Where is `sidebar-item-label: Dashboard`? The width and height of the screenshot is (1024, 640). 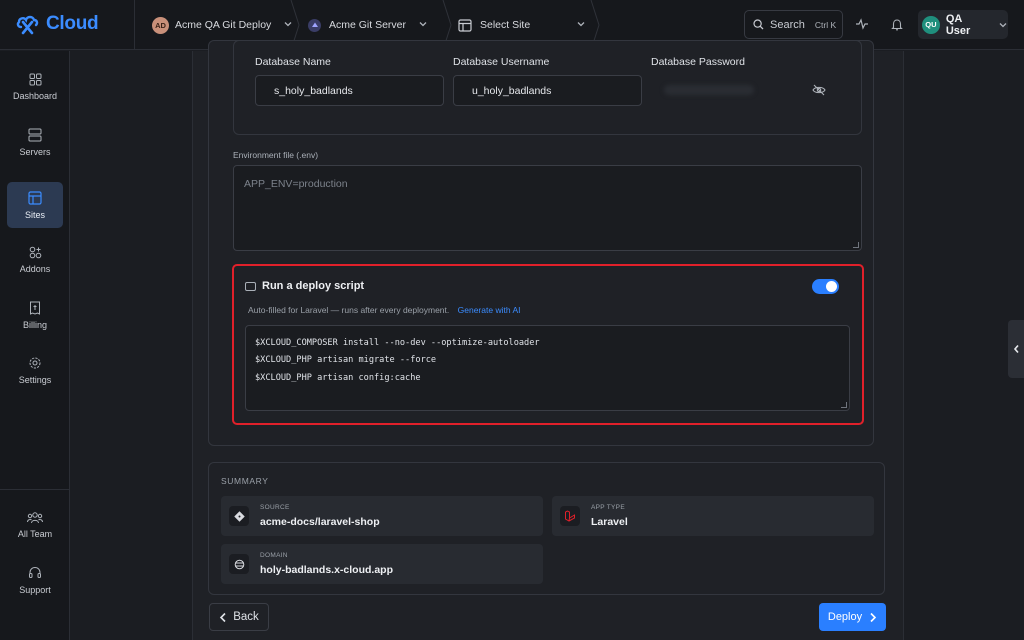 sidebar-item-label: Dashboard is located at coordinates (35, 96).